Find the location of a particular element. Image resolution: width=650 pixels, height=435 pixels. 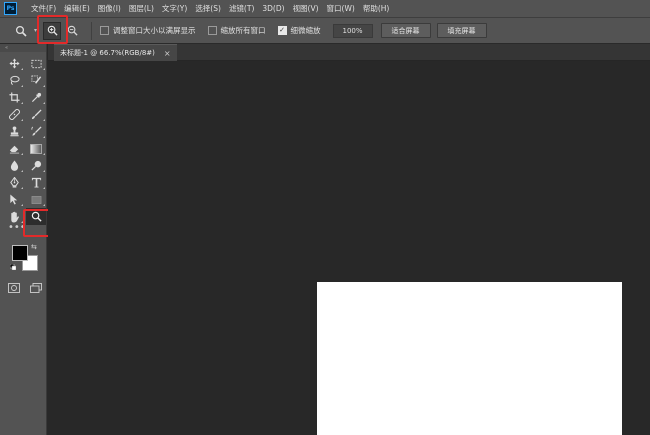

move-tool is located at coordinates (14, 63).